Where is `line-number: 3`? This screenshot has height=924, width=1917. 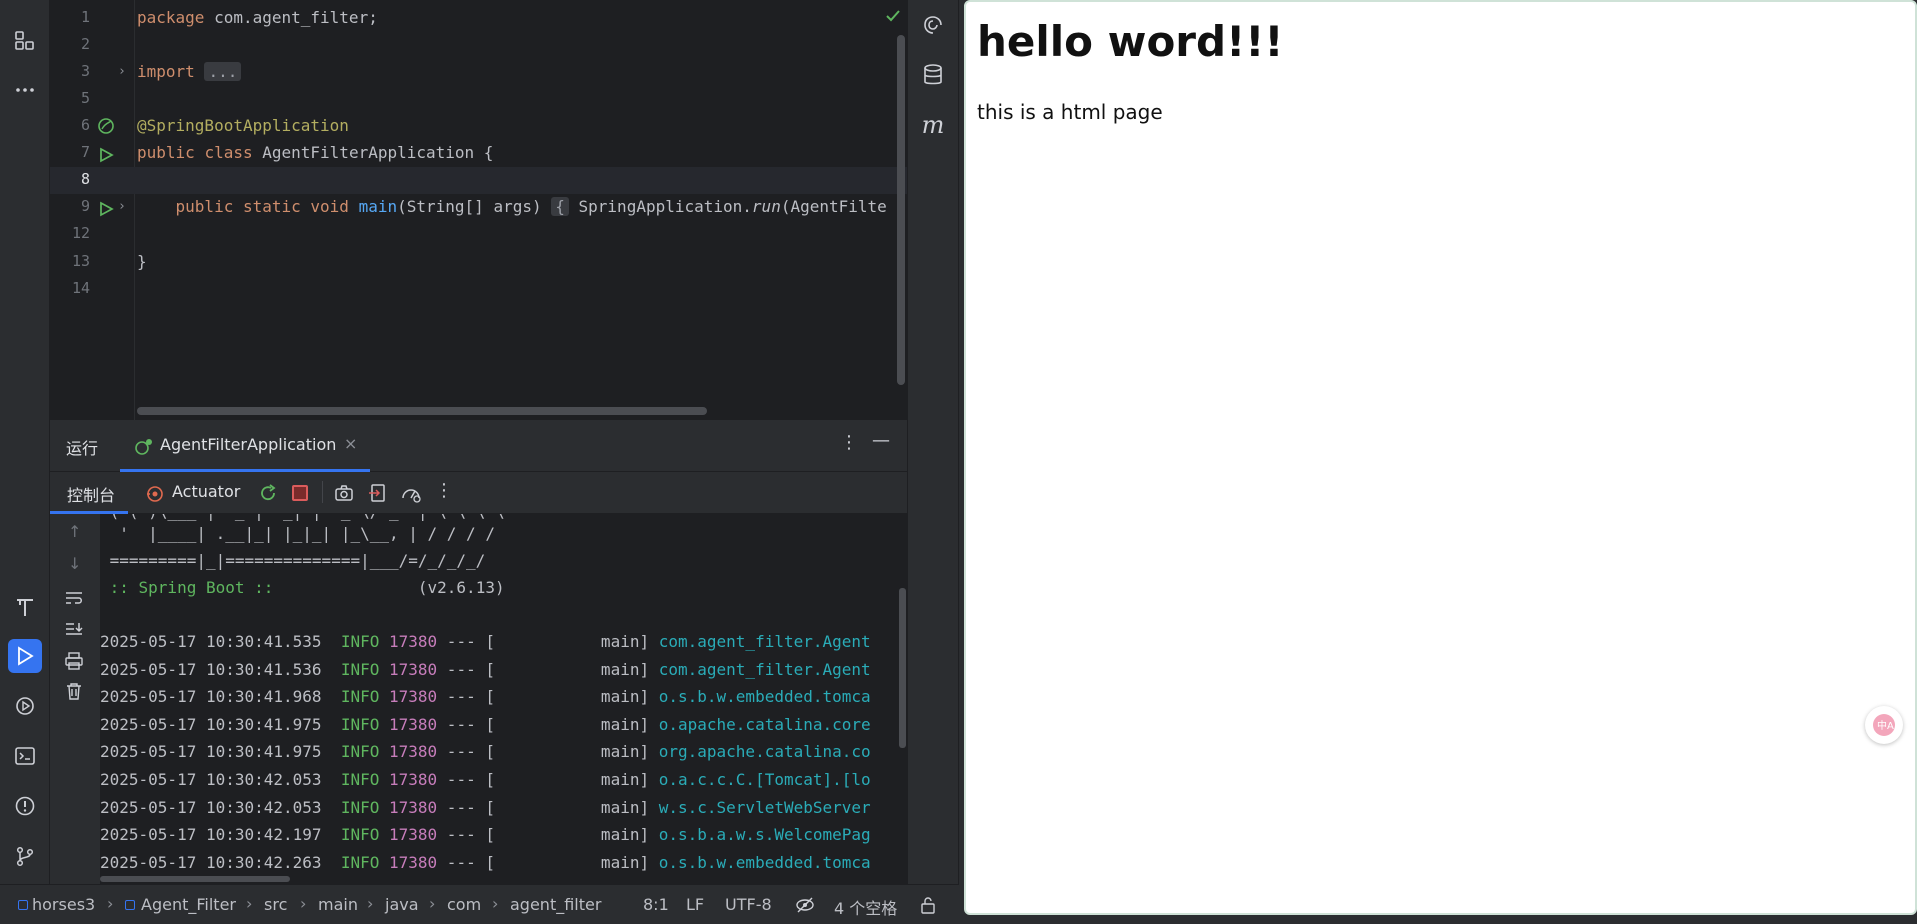
line-number: 3 is located at coordinates (85, 71).